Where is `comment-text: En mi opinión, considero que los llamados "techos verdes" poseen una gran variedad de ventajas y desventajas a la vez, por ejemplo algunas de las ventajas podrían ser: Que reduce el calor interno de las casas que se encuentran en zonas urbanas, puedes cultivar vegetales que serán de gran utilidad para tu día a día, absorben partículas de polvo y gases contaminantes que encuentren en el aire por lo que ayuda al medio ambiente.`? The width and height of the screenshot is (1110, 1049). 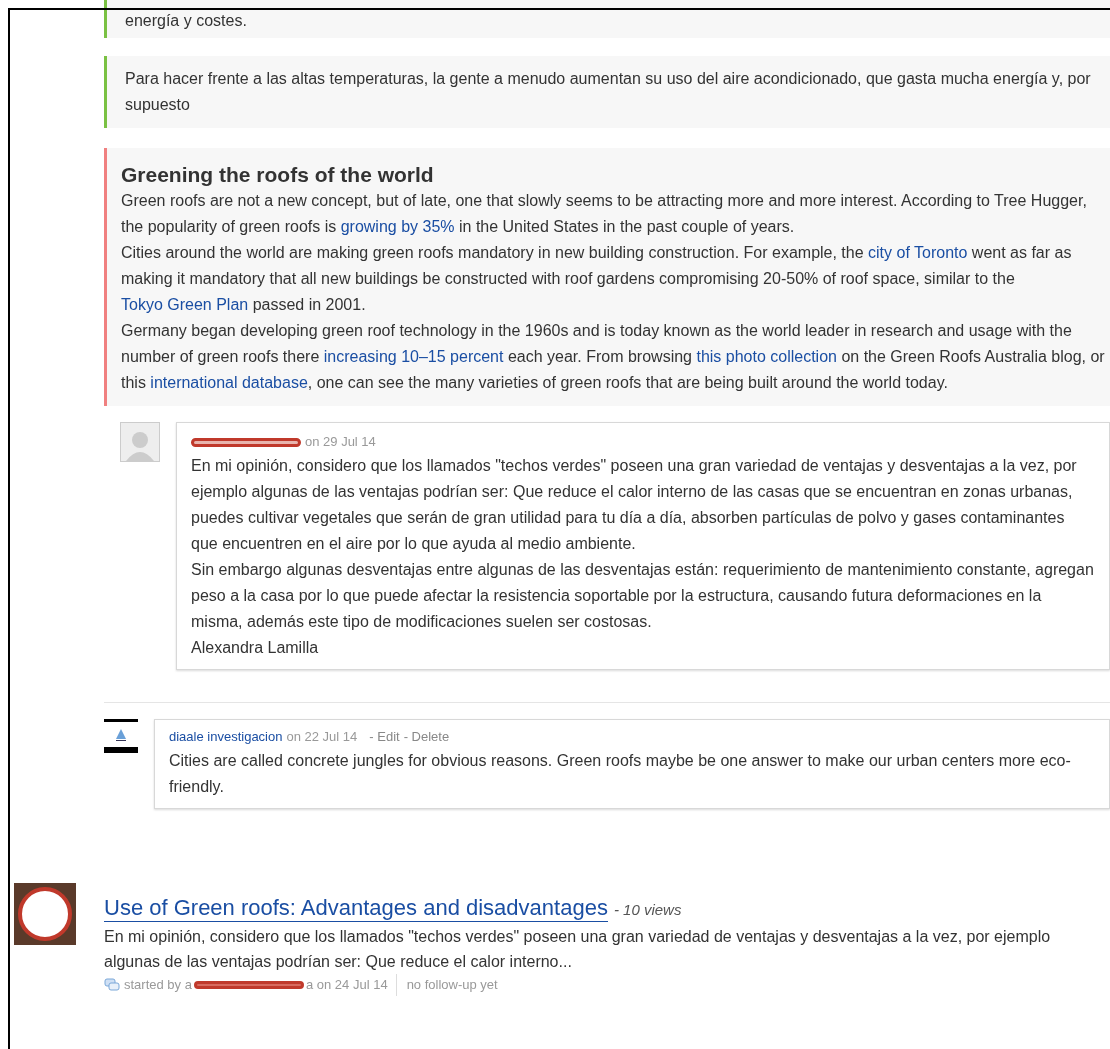 comment-text: En mi opinión, considero que los llamados "techos verdes" poseen una gran variedad de ventajas y desventajas a la vez, por ejemplo algunas de las ventajas podrían ser: Que reduce el calor interno de las casas que se encuentran en zonas urbanas, puedes cultivar vegetales que serán de gran utilidad para tu día a día, absorben partículas de polvo y gases contaminantes que encuentren en el aire por lo que ayuda al medio ambiente. is located at coordinates (634, 505).